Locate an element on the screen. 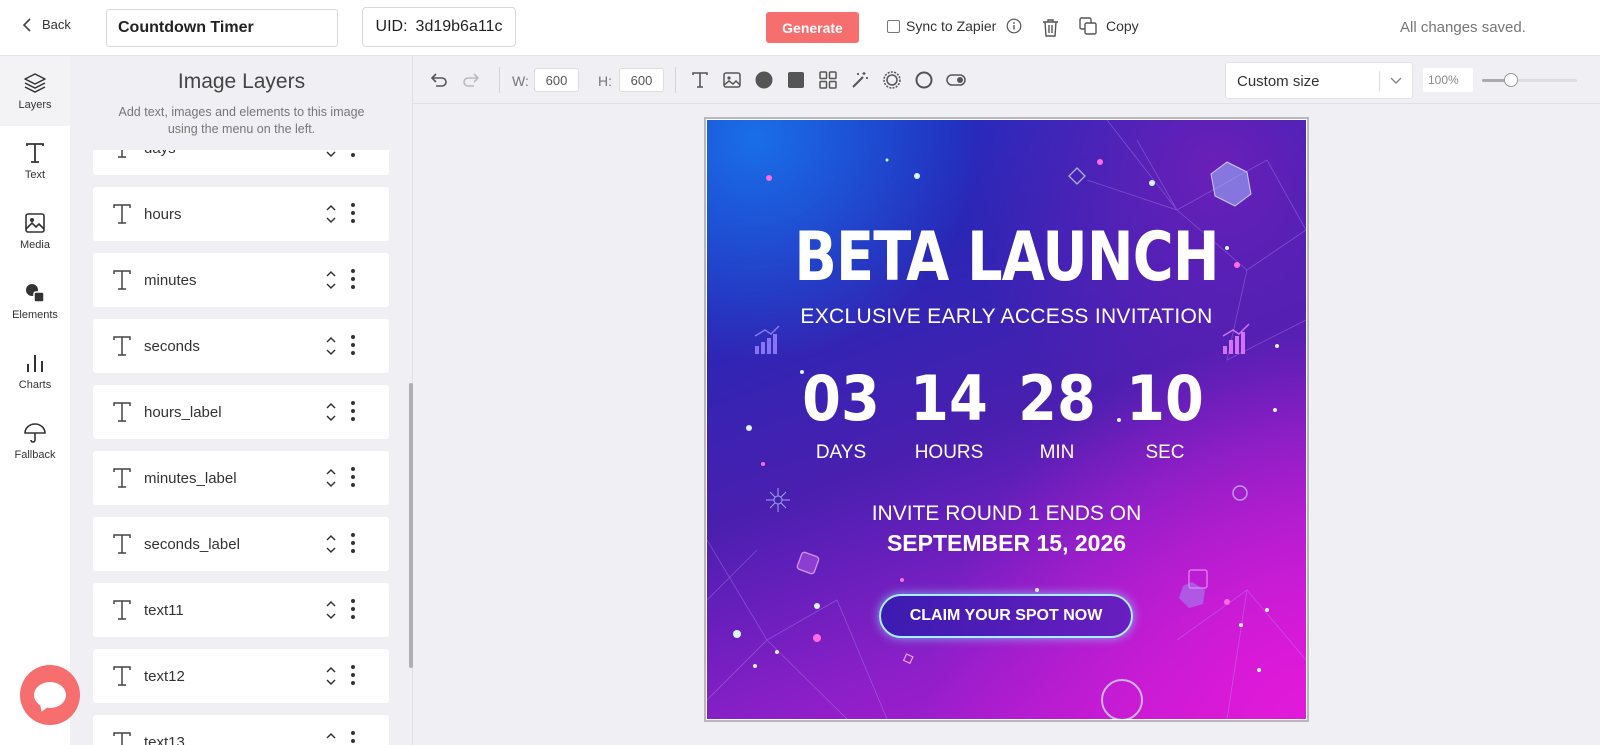 The height and width of the screenshot is (745, 1600). layer-row: minutes is located at coordinates (241, 280).